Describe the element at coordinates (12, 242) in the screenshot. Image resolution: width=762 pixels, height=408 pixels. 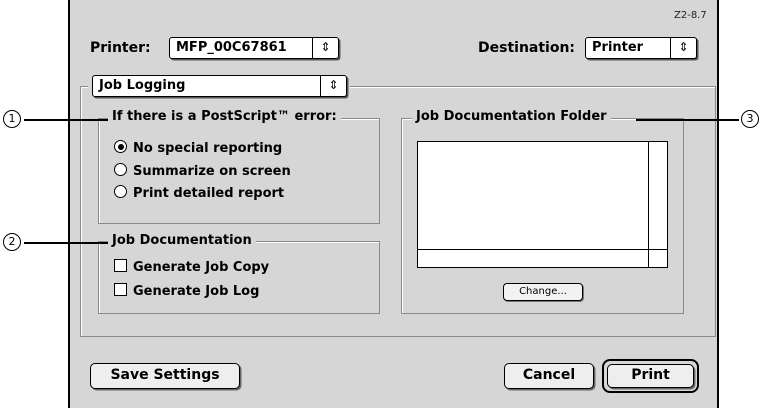
I see `callout-2: 2` at that location.